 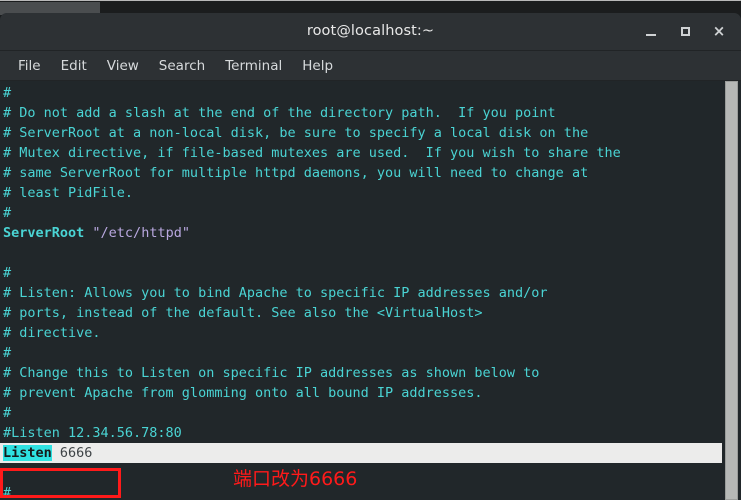 What do you see at coordinates (76, 453) in the screenshot?
I see `listen-port-value: 6666` at bounding box center [76, 453].